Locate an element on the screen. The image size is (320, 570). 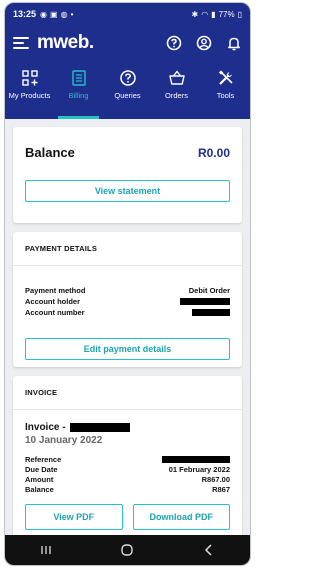
system-icons: ✱ ◠ ▮ 77% ▯ is located at coordinates (216, 14).